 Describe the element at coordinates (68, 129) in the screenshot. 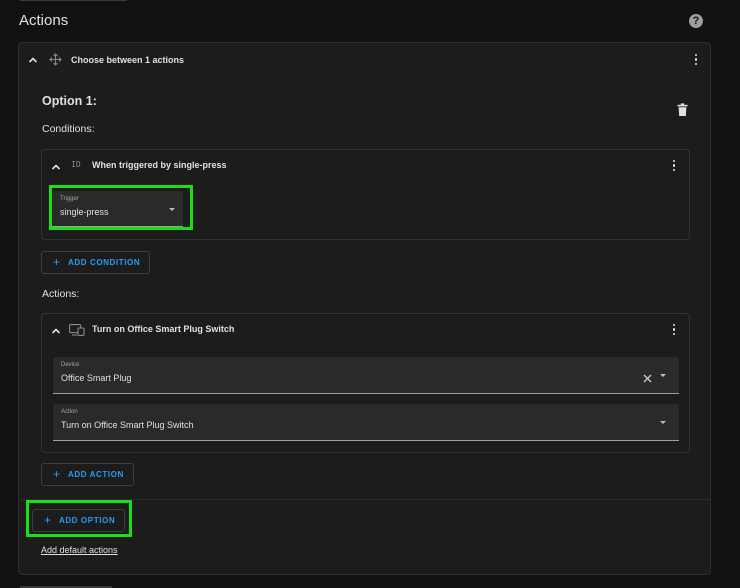

I see `conditions-label: Conditions:` at that location.